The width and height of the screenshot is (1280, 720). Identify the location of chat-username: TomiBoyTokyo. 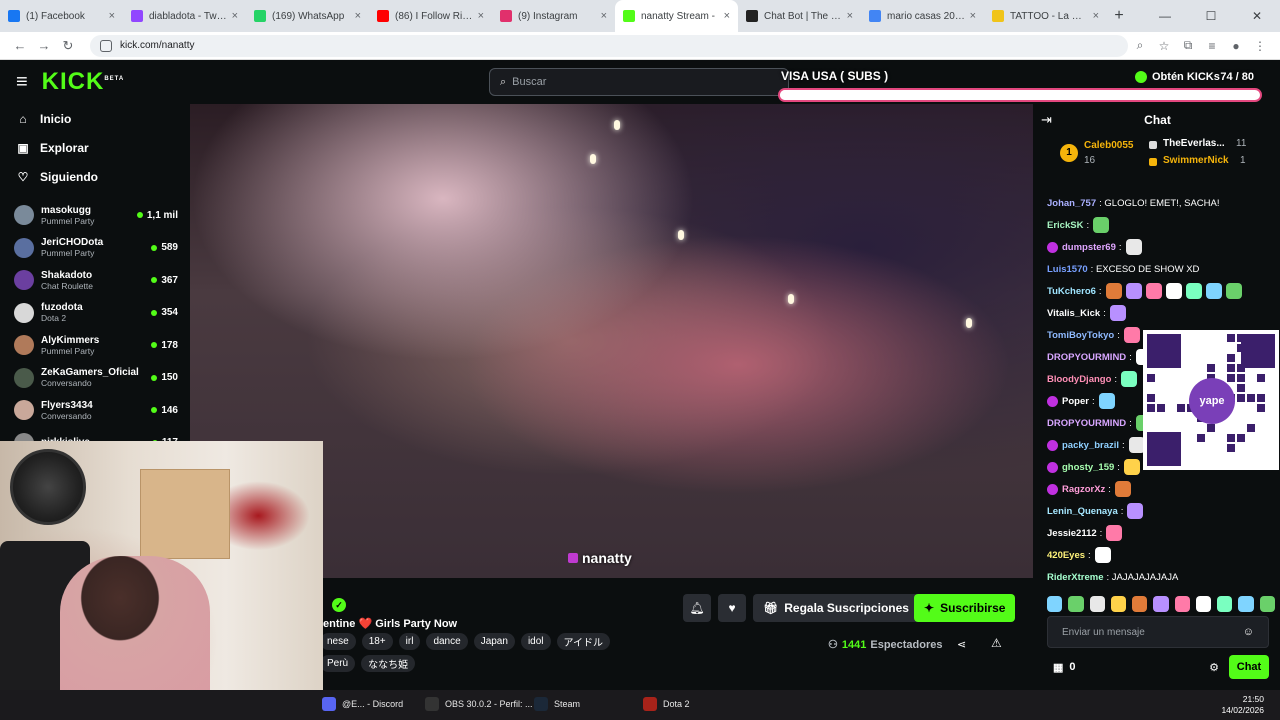
(1080, 335).